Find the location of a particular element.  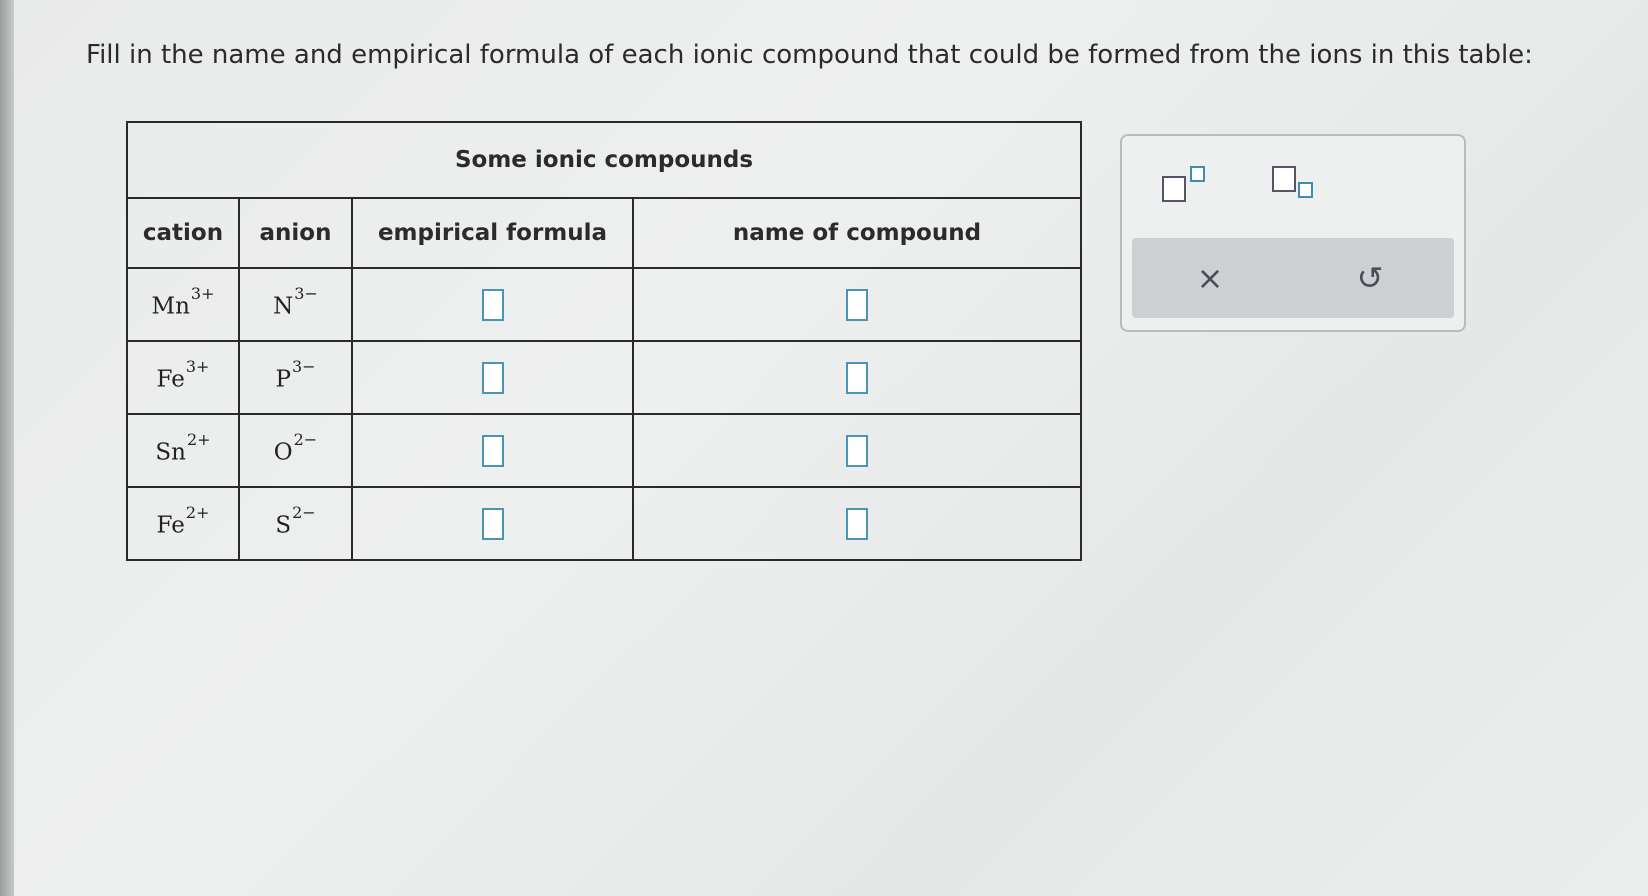

anion-symbol: N is located at coordinates (283, 306).